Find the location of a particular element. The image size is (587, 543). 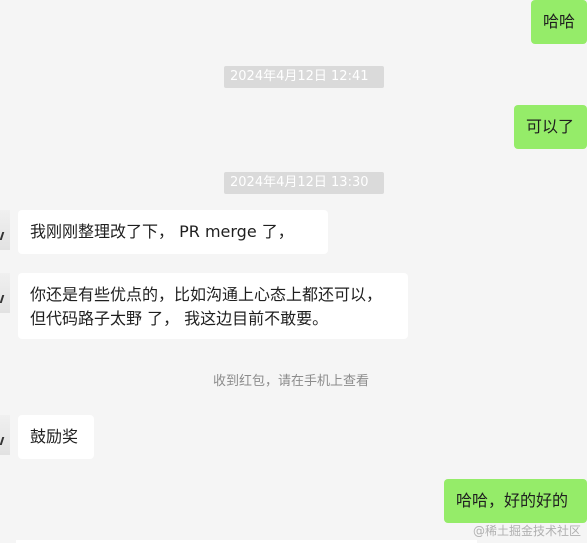

timestamp-divider: 2024年4月12日 13:30 is located at coordinates (304, 183).